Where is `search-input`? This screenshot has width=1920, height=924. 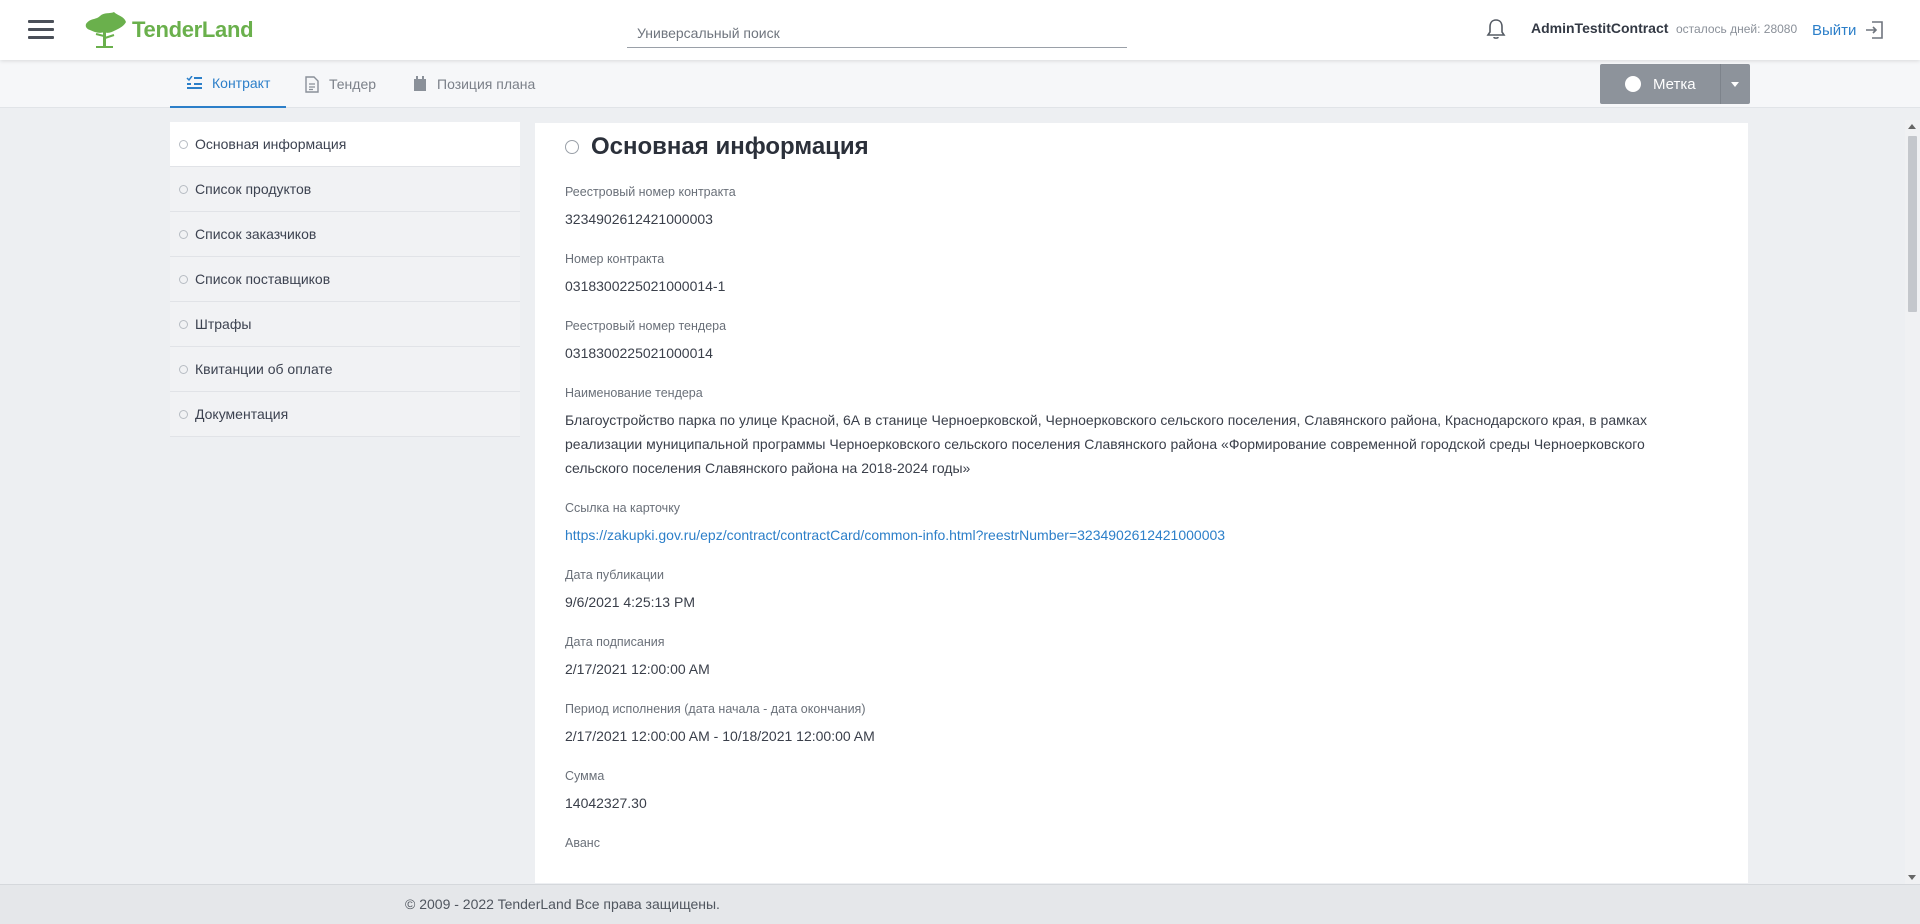
search-input is located at coordinates (877, 33).